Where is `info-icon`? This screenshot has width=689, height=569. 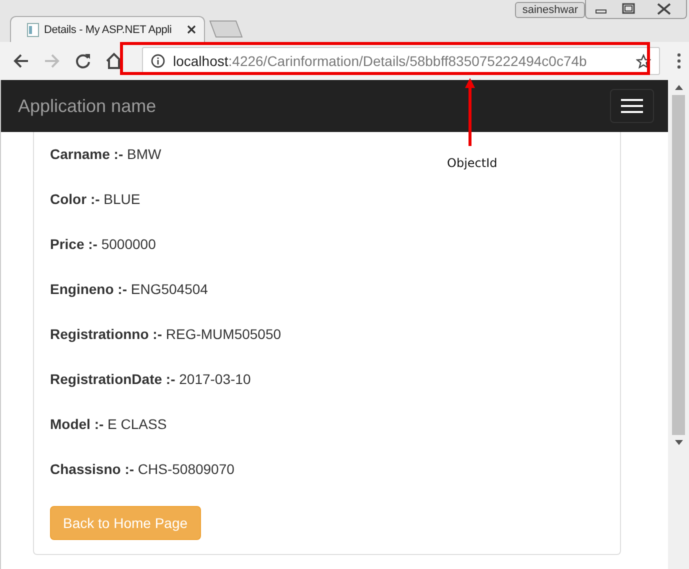 info-icon is located at coordinates (158, 61).